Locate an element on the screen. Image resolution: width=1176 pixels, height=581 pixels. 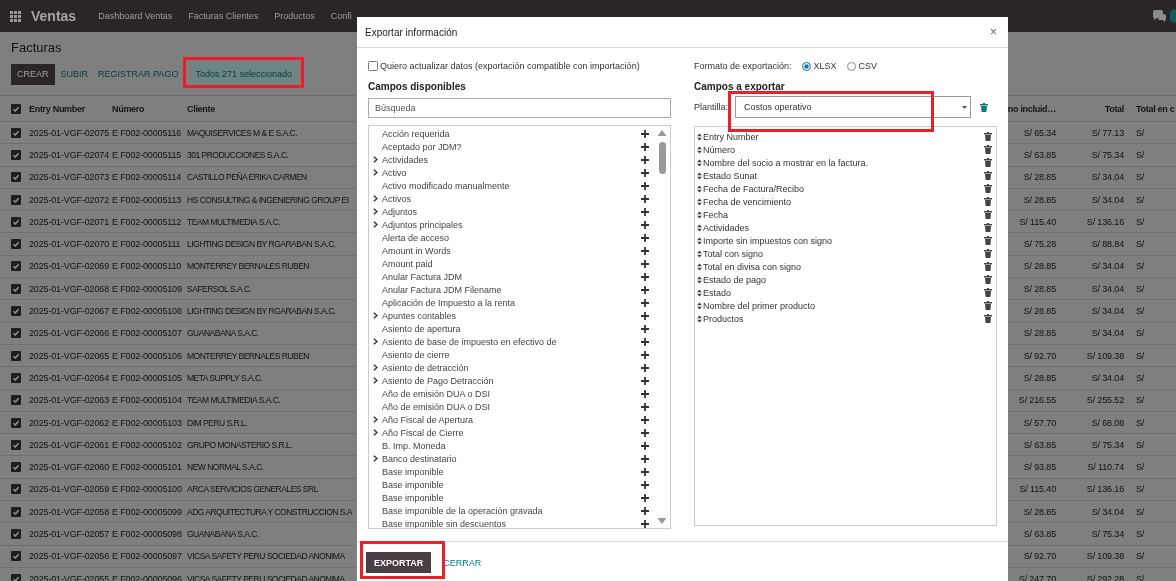
menu-item: Confi is located at coordinates (341, 16).